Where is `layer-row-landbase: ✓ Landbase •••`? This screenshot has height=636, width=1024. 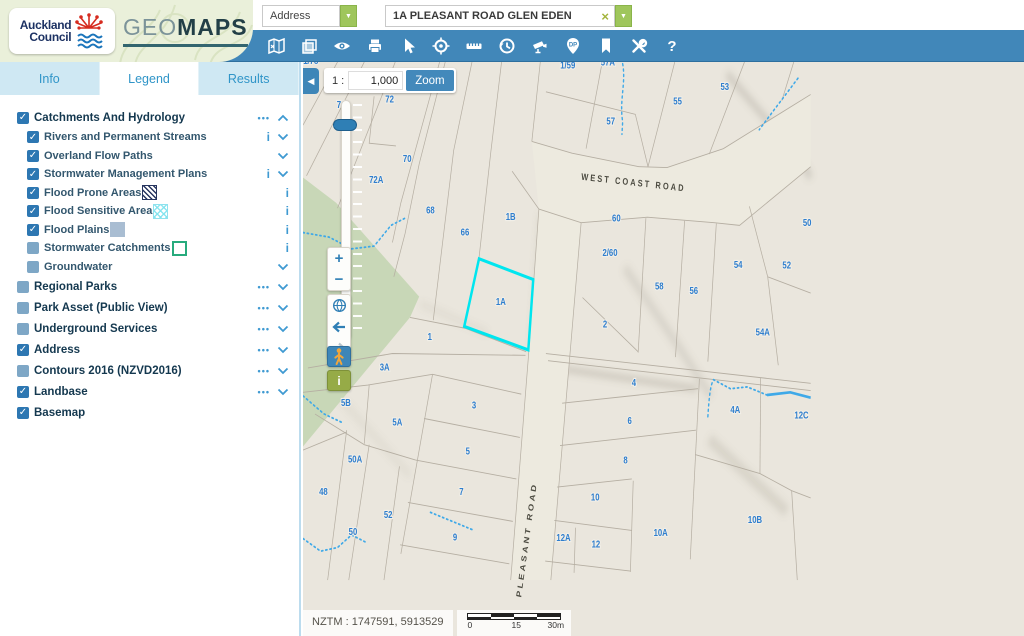 layer-row-landbase: ✓ Landbase ••• is located at coordinates (149, 391).